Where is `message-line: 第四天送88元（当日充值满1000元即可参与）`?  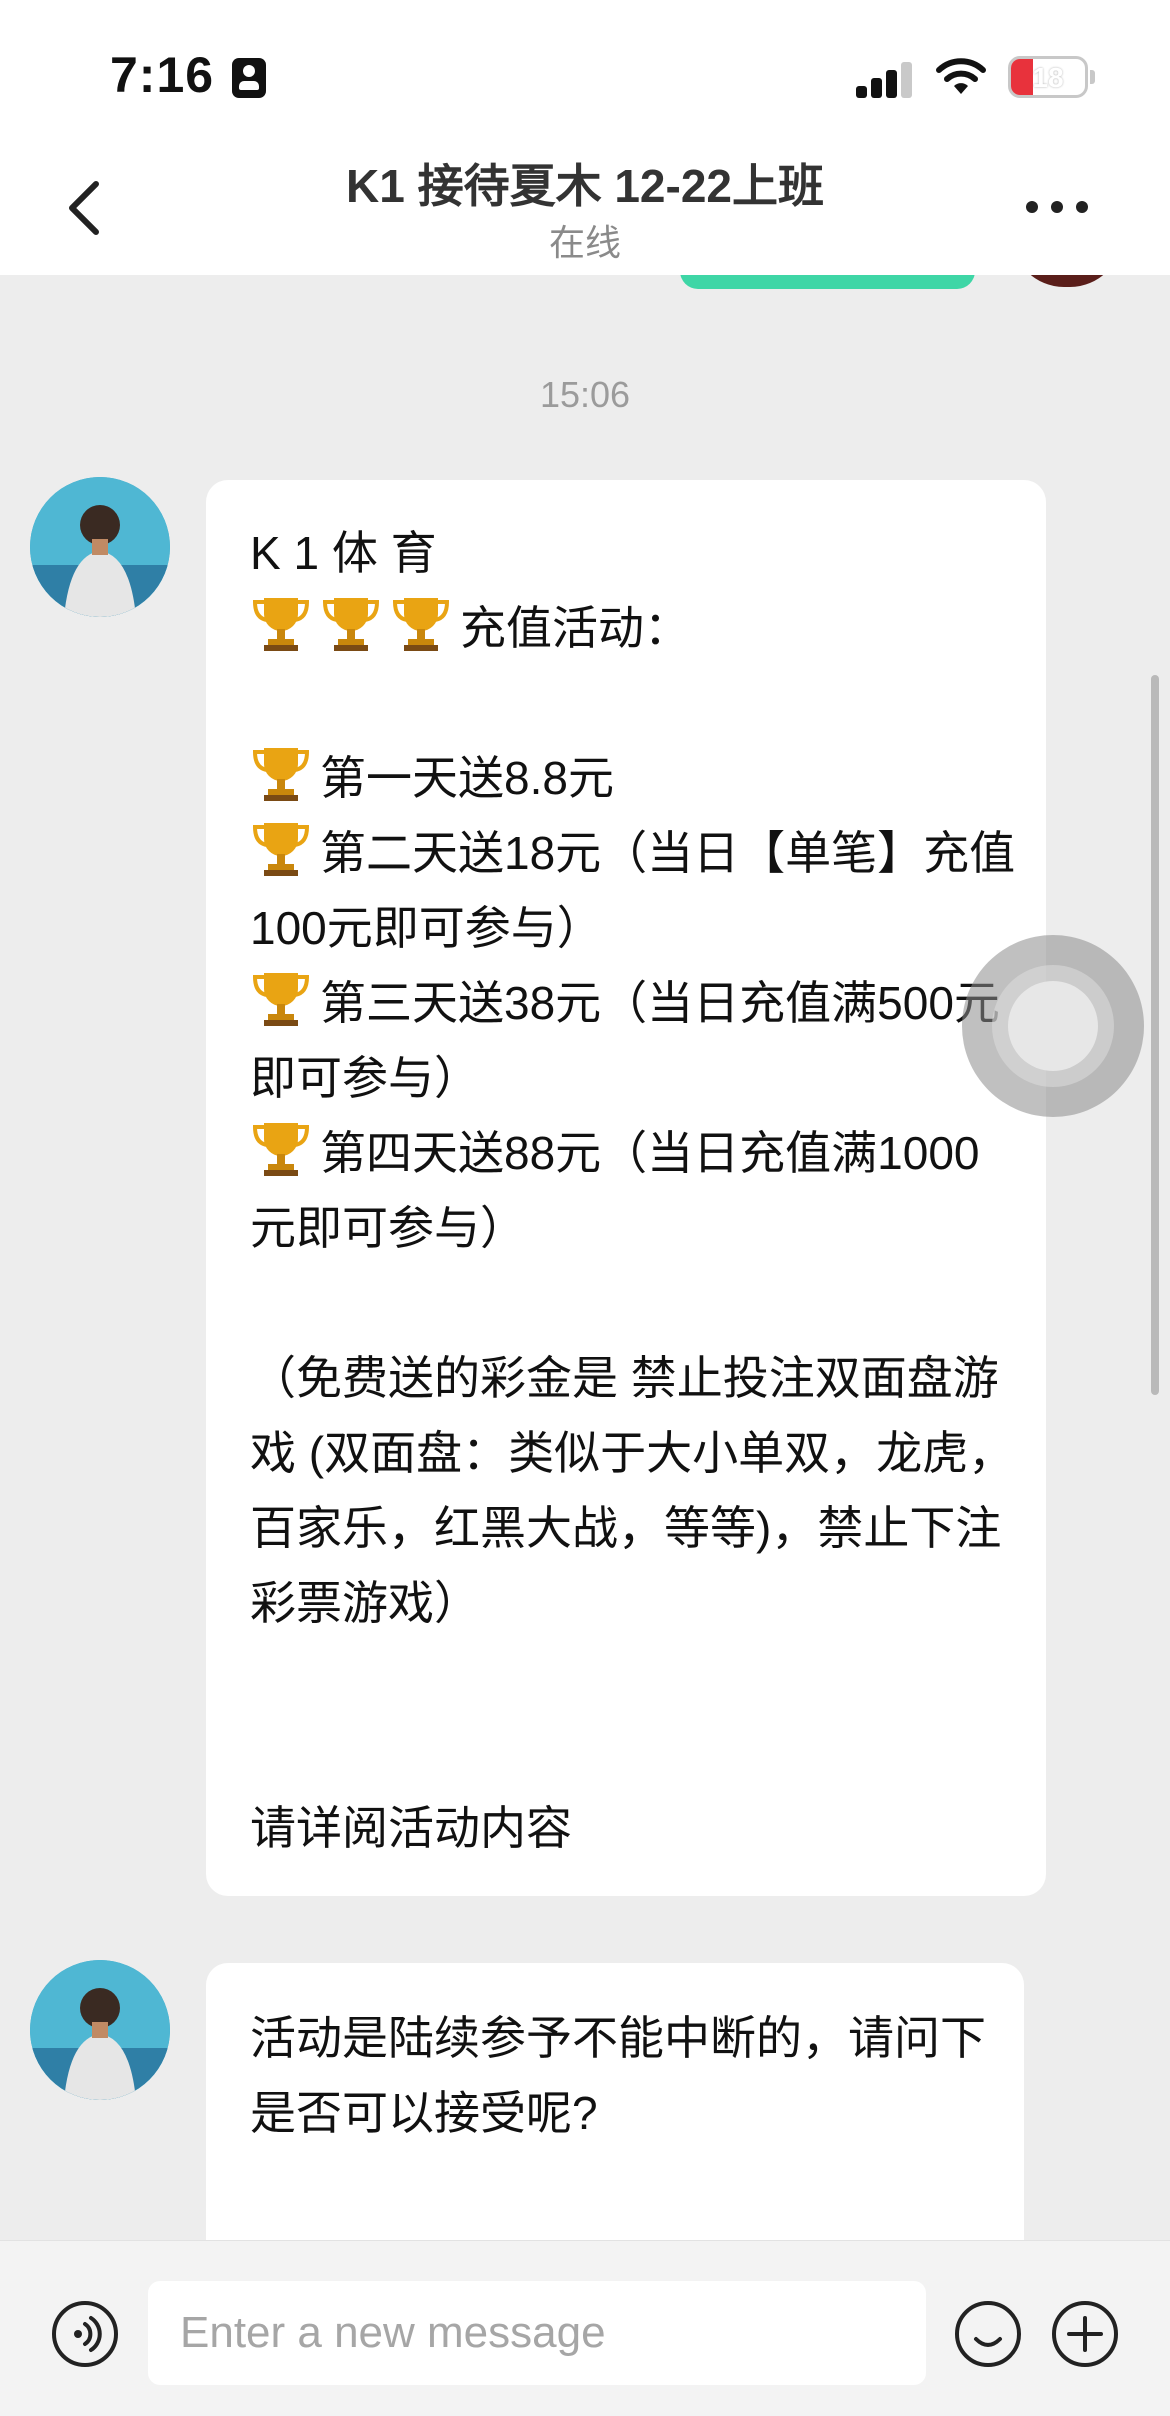
message-line: 第四天送88元（当日充值满1000元即可参与） is located at coordinates (636, 1191).